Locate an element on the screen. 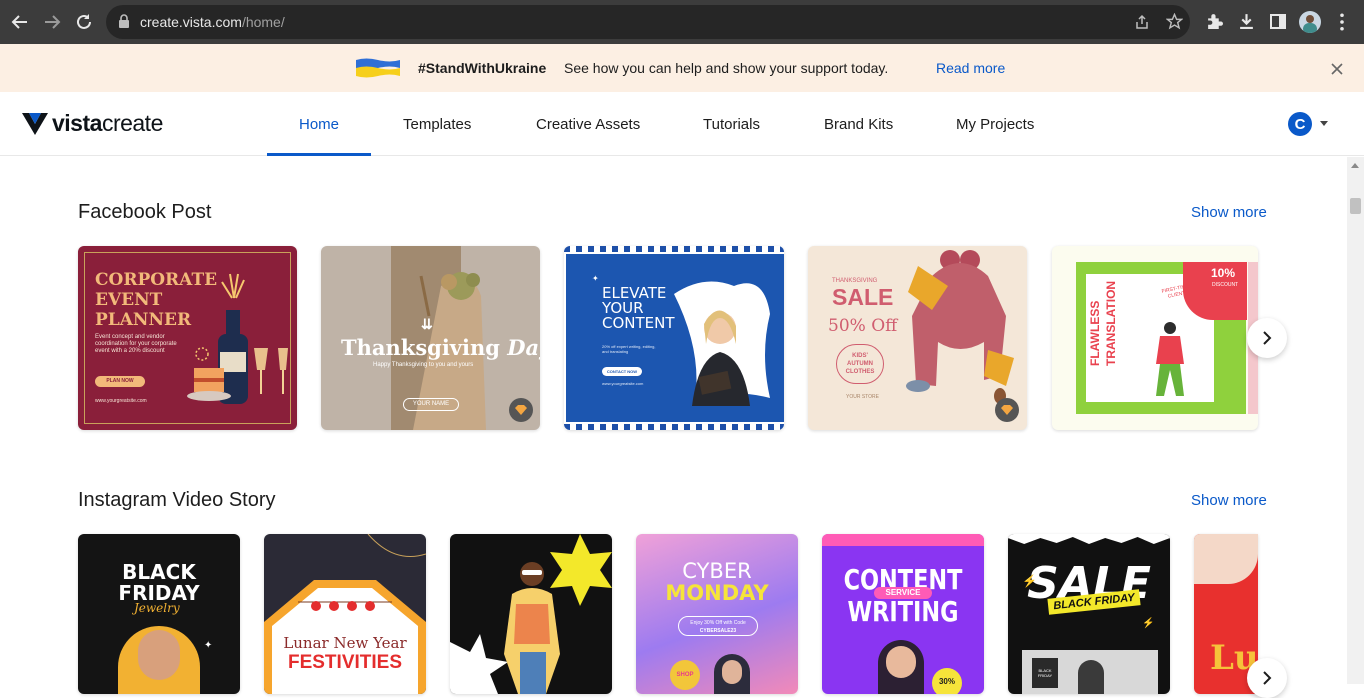  address-bar: create.vista.com/home/ is located at coordinates (648, 22).